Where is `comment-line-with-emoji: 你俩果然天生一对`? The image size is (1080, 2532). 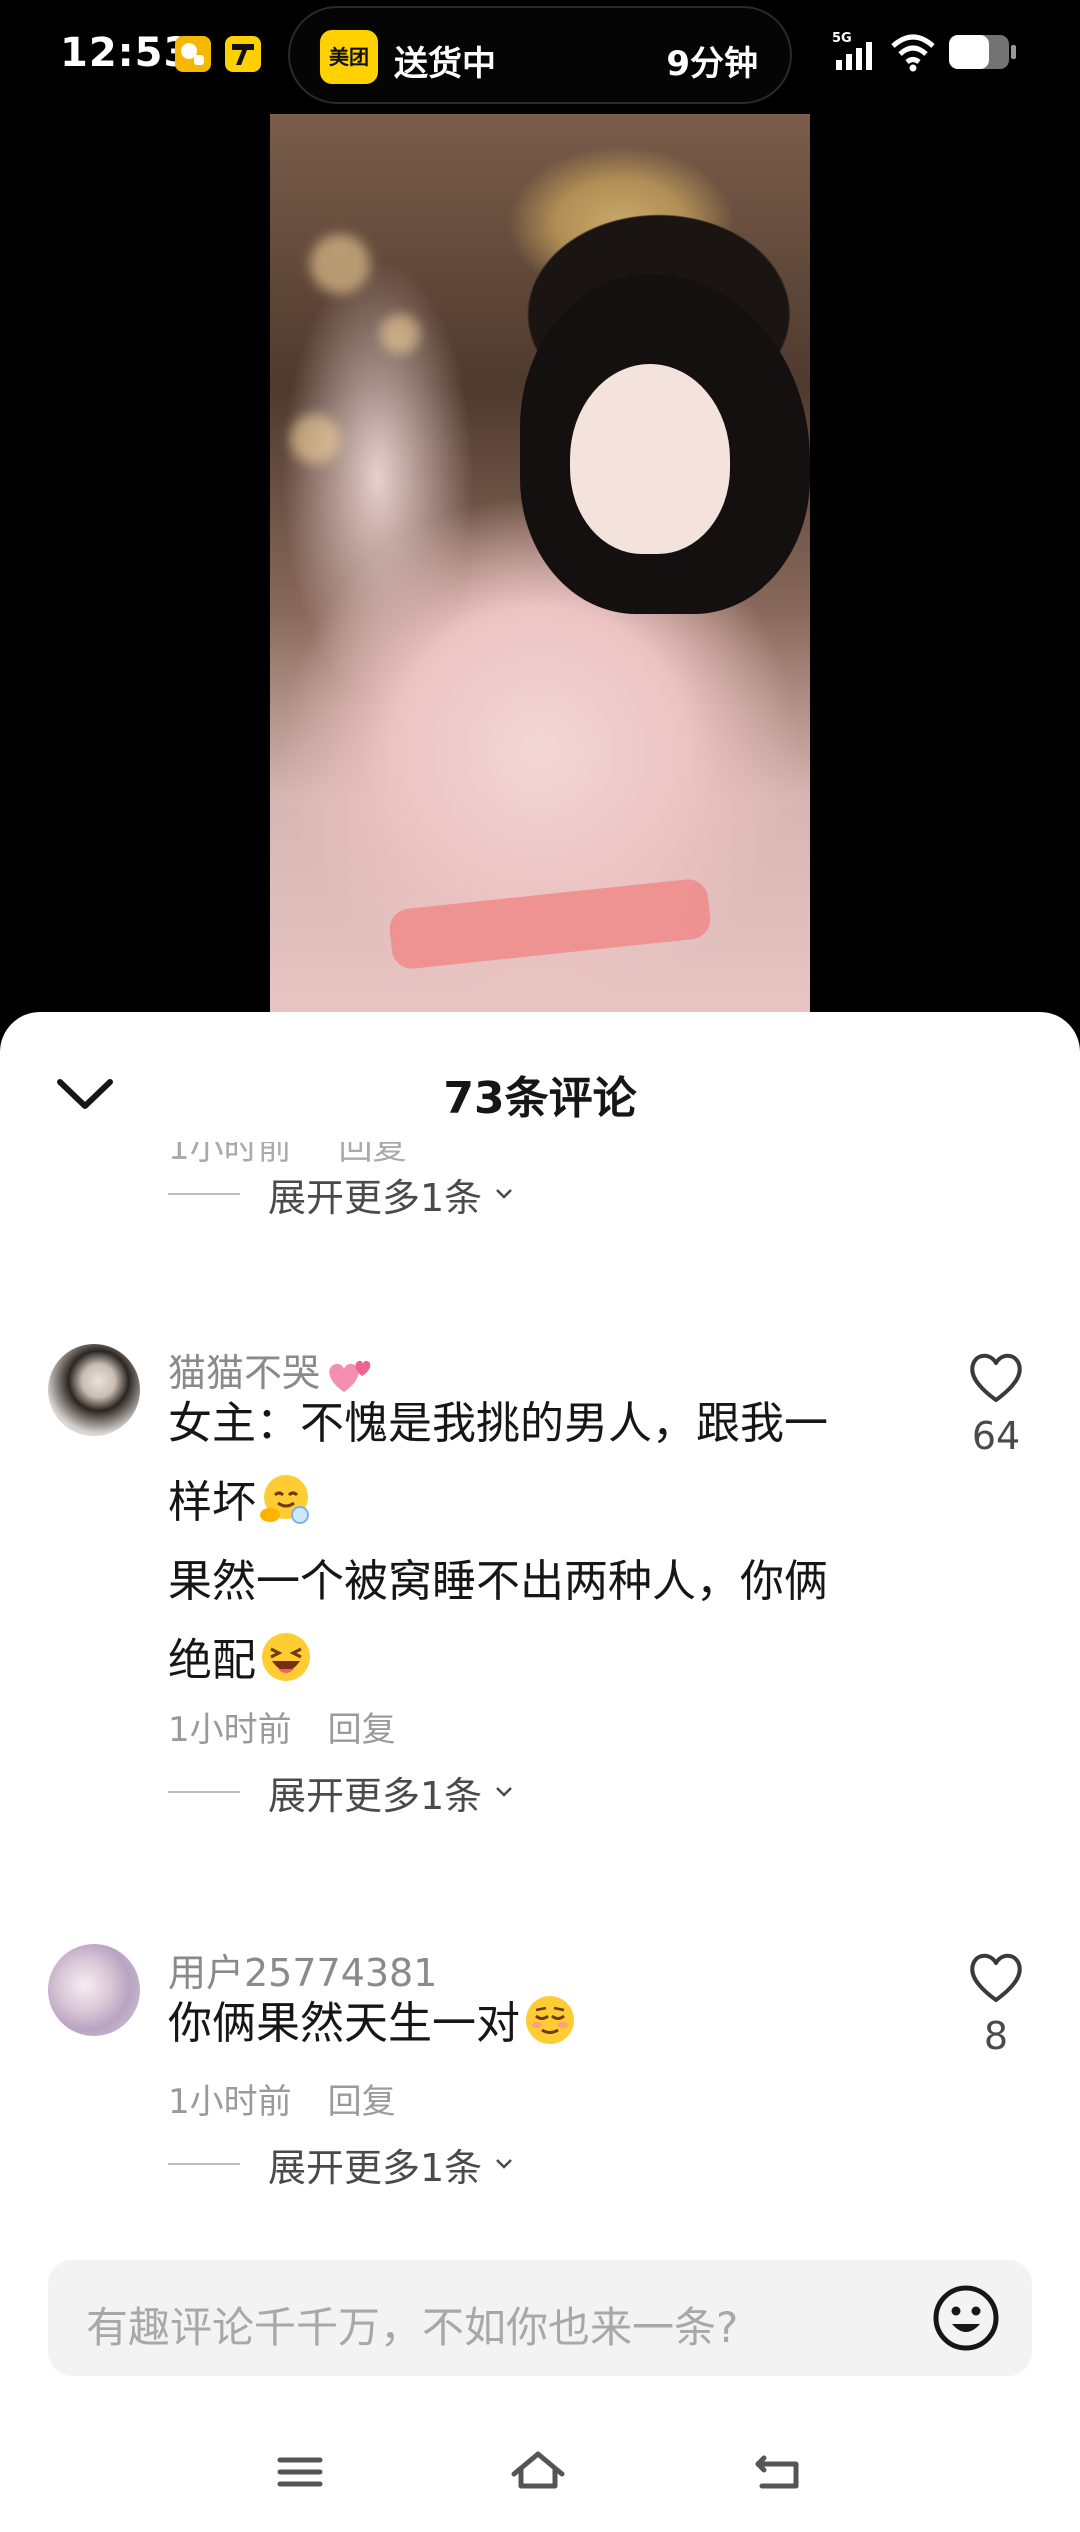
comment-line-with-emoji: 你俩果然天生一对 is located at coordinates (538, 2023).